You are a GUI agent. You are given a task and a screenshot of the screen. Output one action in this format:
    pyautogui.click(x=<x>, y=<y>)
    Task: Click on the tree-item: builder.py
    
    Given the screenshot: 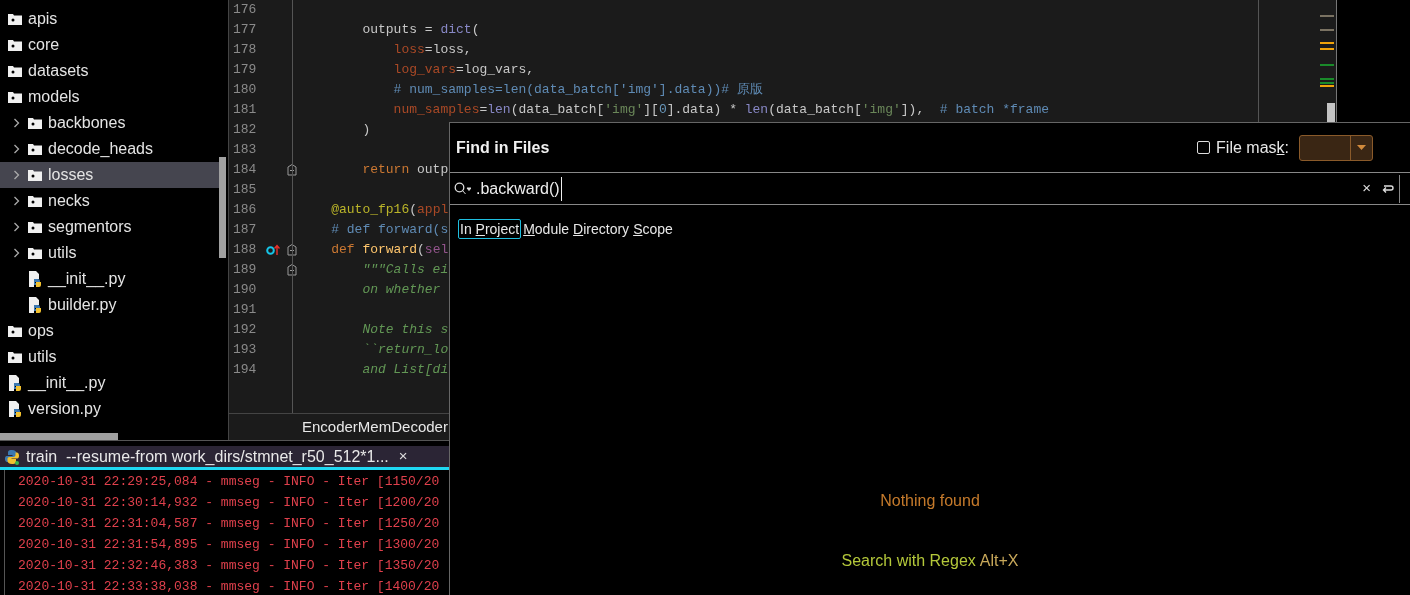 What is the action you would take?
    pyautogui.click(x=109, y=305)
    